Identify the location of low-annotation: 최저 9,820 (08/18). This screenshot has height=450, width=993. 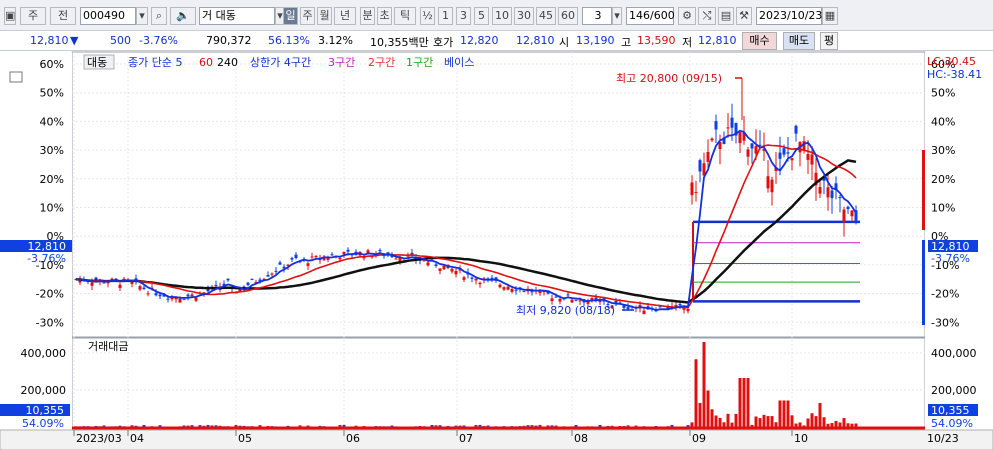
(565, 310).